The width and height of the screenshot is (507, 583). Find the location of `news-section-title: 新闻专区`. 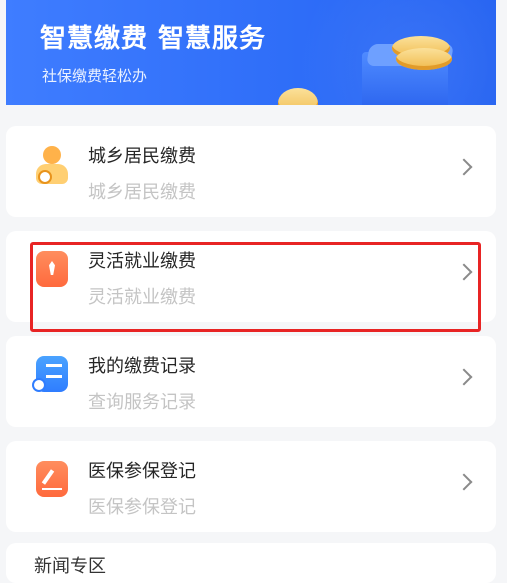

news-section-title: 新闻专区 is located at coordinates (70, 566).